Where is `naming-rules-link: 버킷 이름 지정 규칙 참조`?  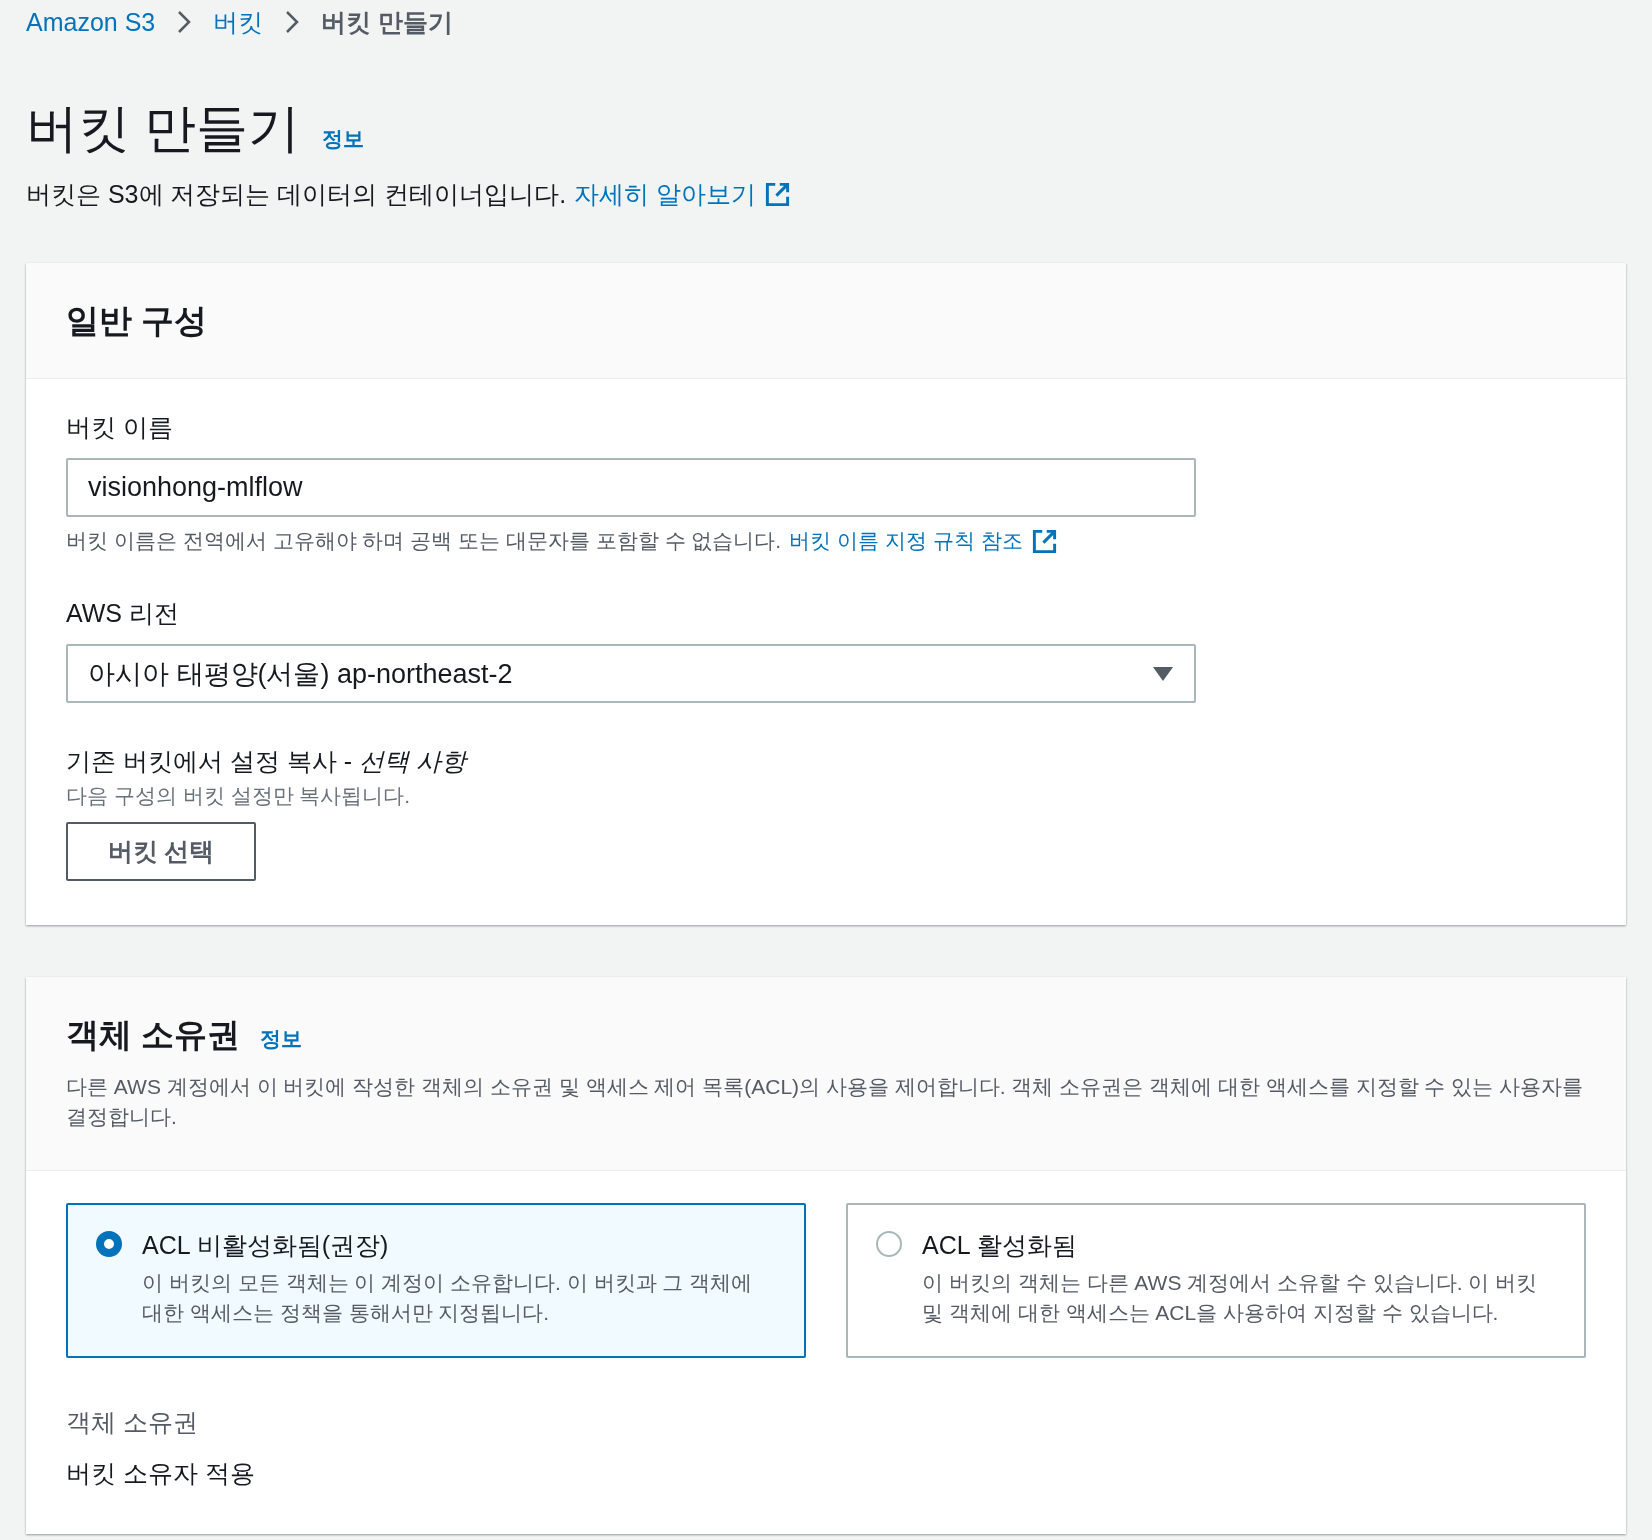 naming-rules-link: 버킷 이름 지정 규칙 참조 is located at coordinates (906, 541).